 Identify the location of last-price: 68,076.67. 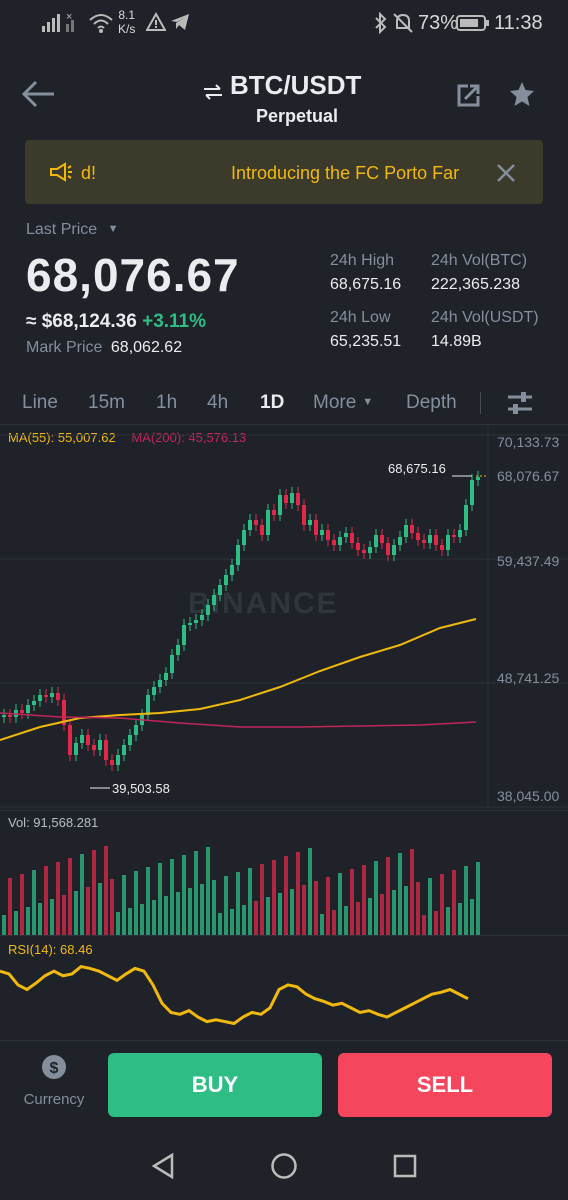
(133, 275).